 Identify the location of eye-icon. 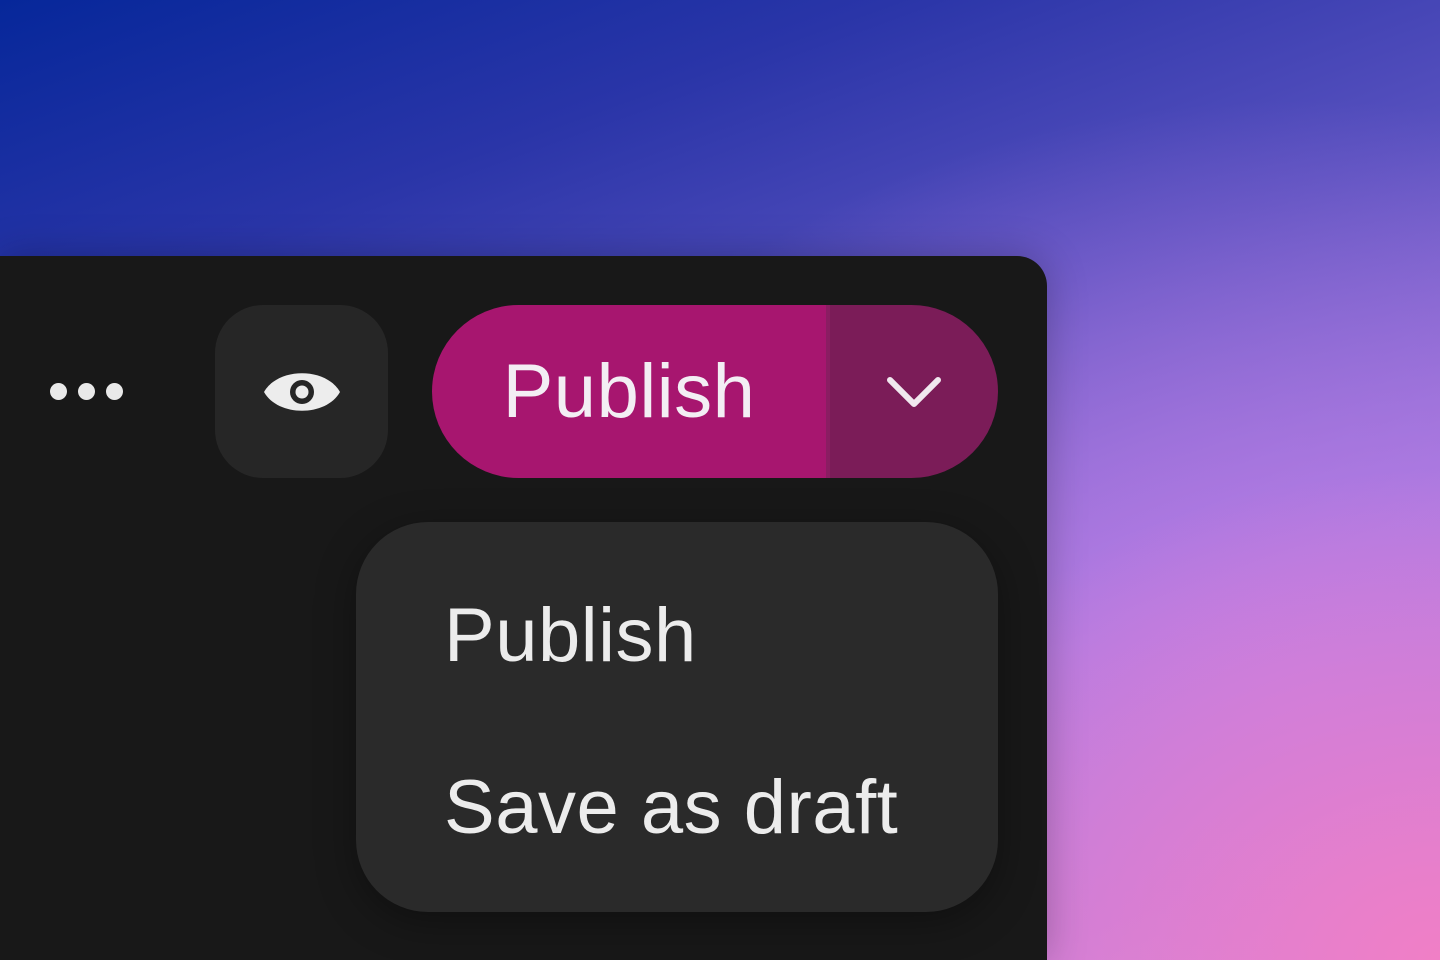
(301, 391).